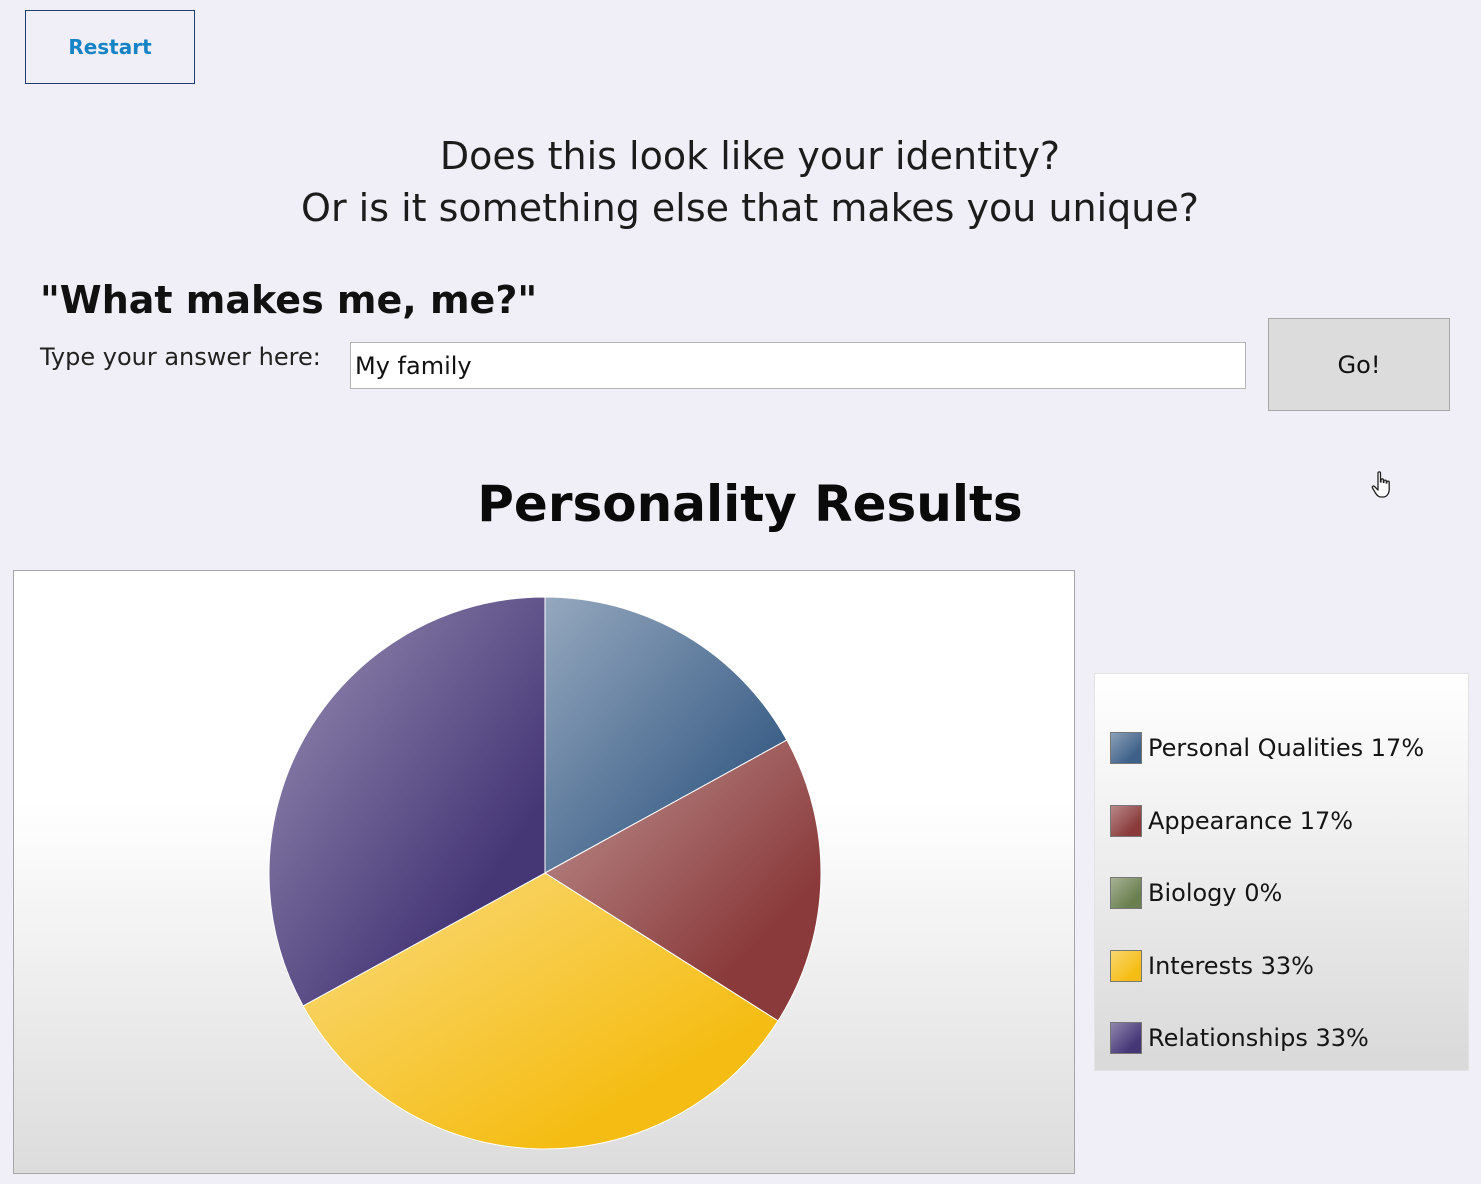 This screenshot has height=1184, width=1481. What do you see at coordinates (180, 357) in the screenshot?
I see `answer-label: Type your answer here:` at bounding box center [180, 357].